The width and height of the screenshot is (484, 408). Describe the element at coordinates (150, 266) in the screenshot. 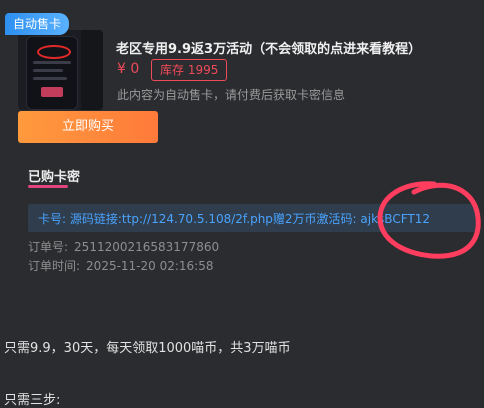

I see `order-time-value: 2025-11-20 02:16:58` at that location.